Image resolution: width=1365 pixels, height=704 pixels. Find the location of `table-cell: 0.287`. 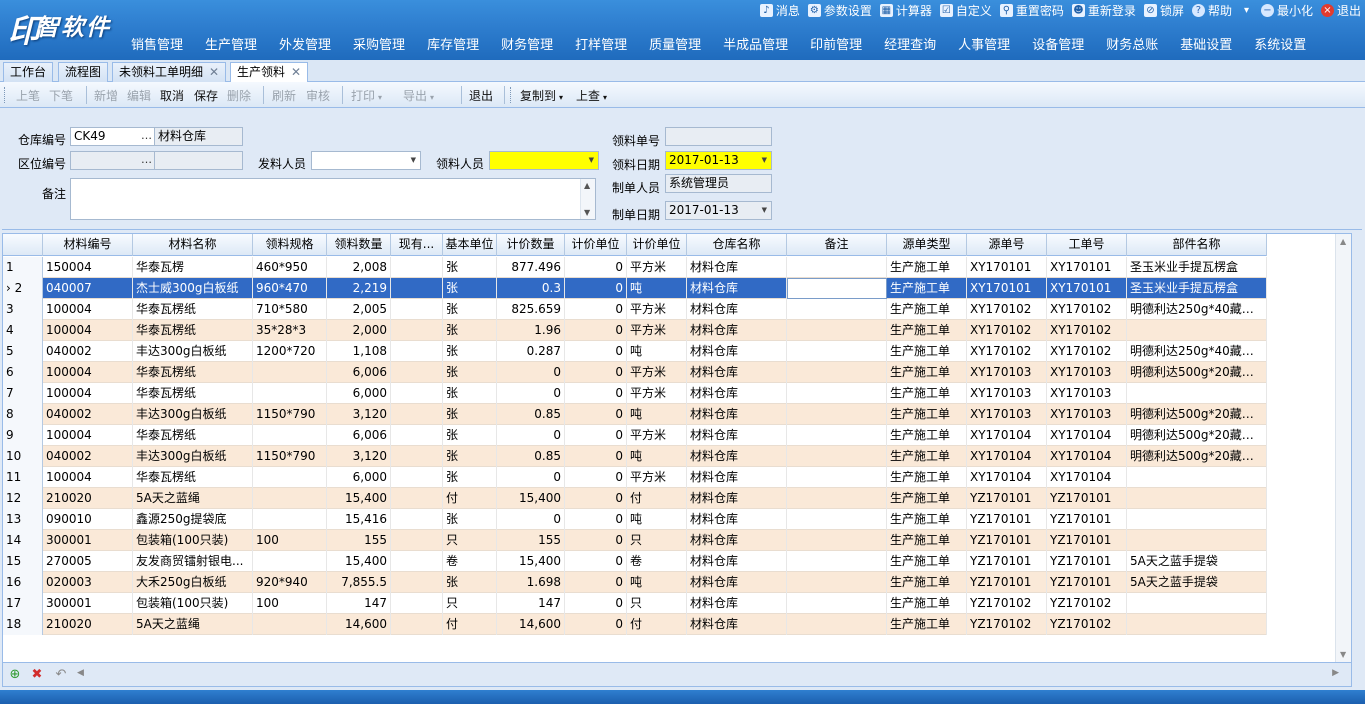

table-cell: 0.287 is located at coordinates (531, 351).